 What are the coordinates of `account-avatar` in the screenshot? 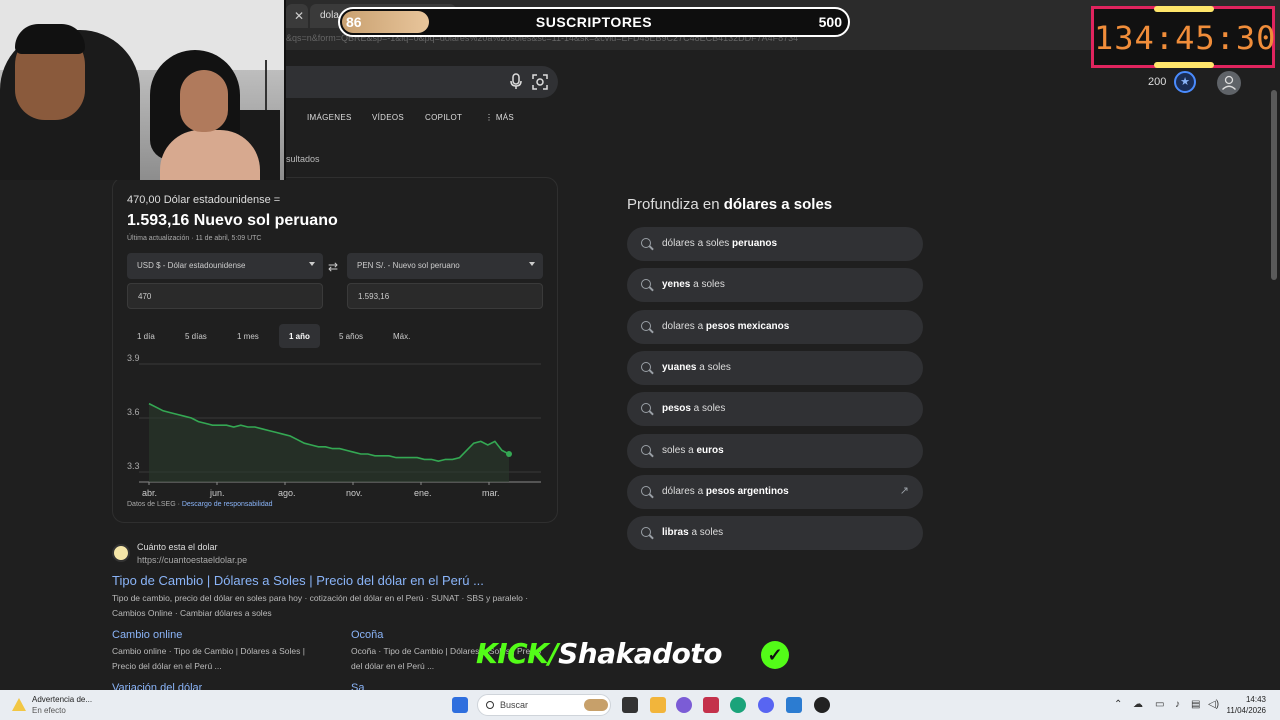 It's located at (1229, 83).